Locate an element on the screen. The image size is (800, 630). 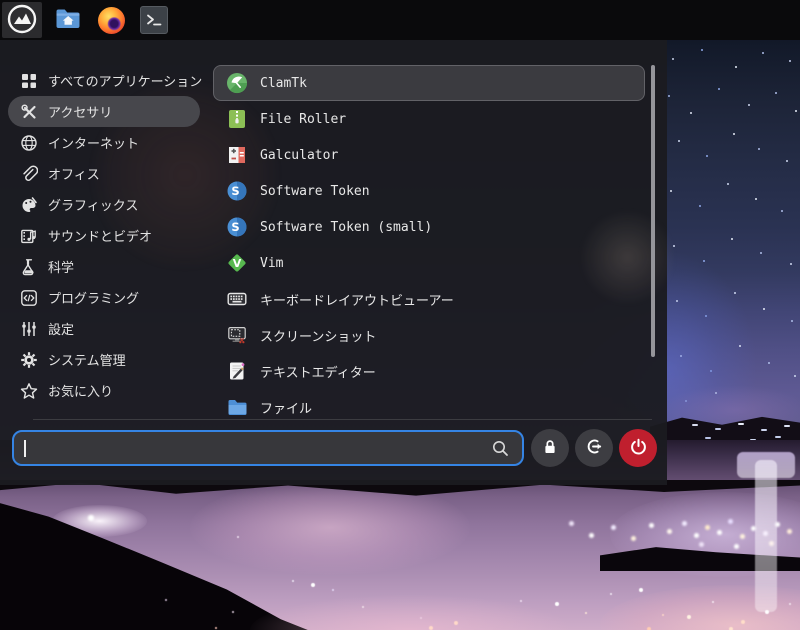
globe-icon is located at coordinates (29, 143).